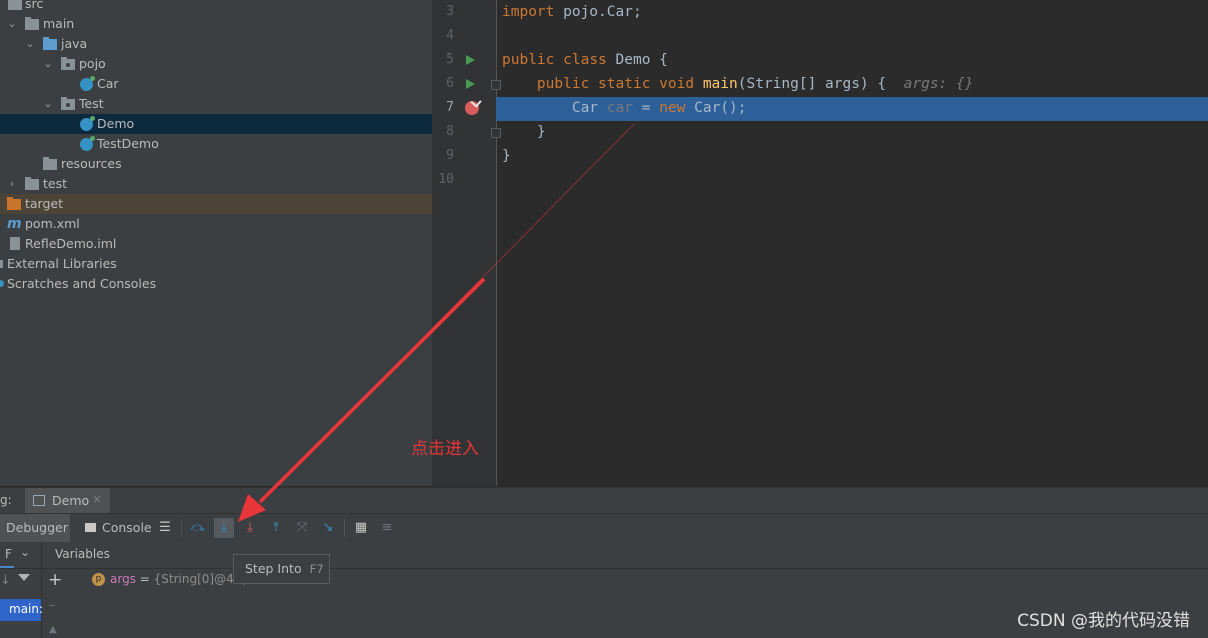  What do you see at coordinates (450, 35) in the screenshot?
I see `line-number: 4` at bounding box center [450, 35].